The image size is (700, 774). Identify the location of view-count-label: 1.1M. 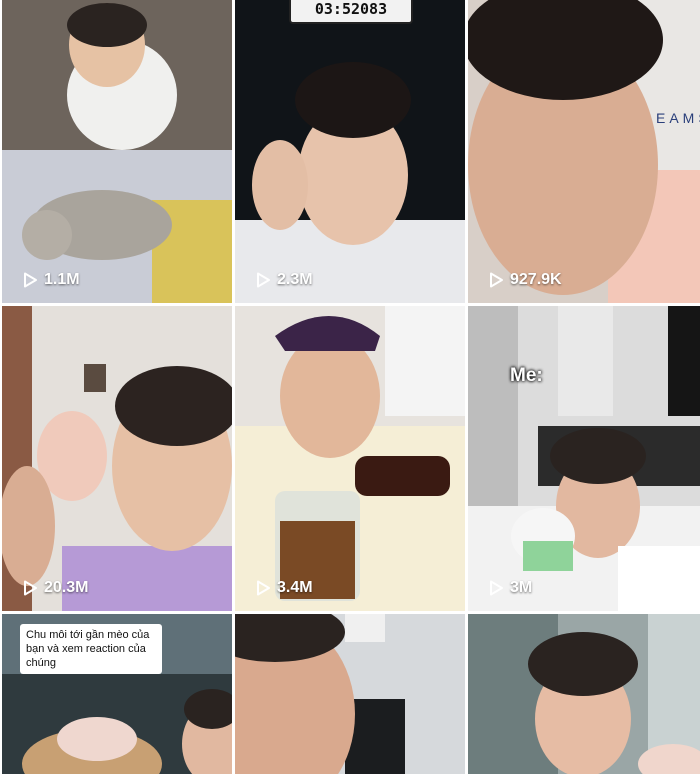
(62, 279).